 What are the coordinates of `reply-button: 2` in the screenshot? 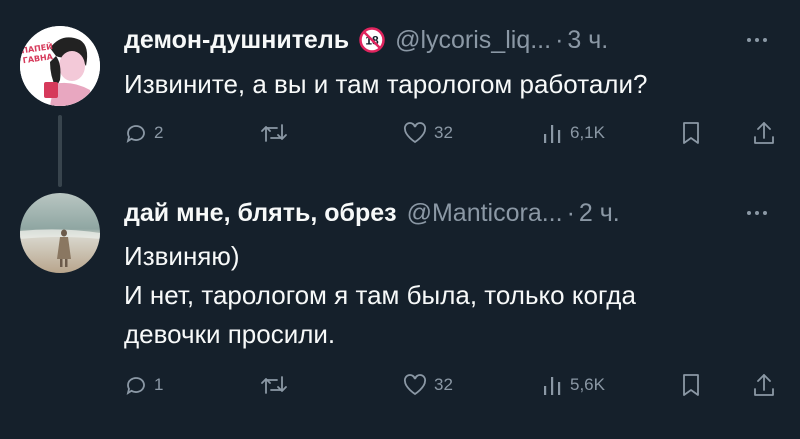 It's located at (143, 133).